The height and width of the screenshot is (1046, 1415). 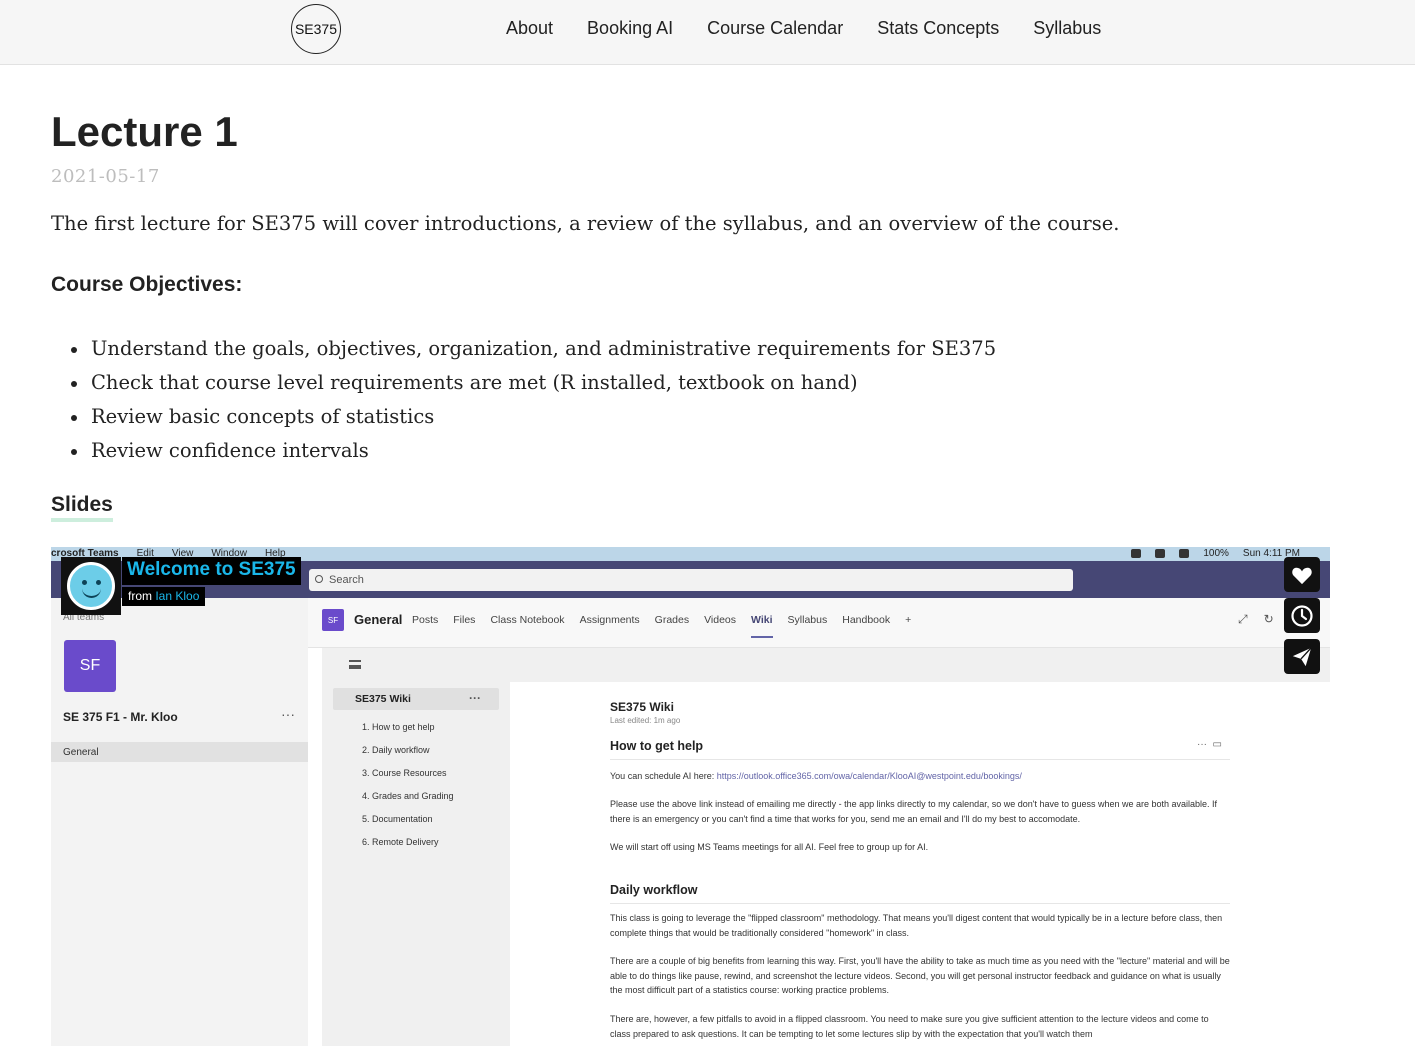 What do you see at coordinates (1256, 619) in the screenshot?
I see `channel-header-icons: ⤢ ↻` at bounding box center [1256, 619].